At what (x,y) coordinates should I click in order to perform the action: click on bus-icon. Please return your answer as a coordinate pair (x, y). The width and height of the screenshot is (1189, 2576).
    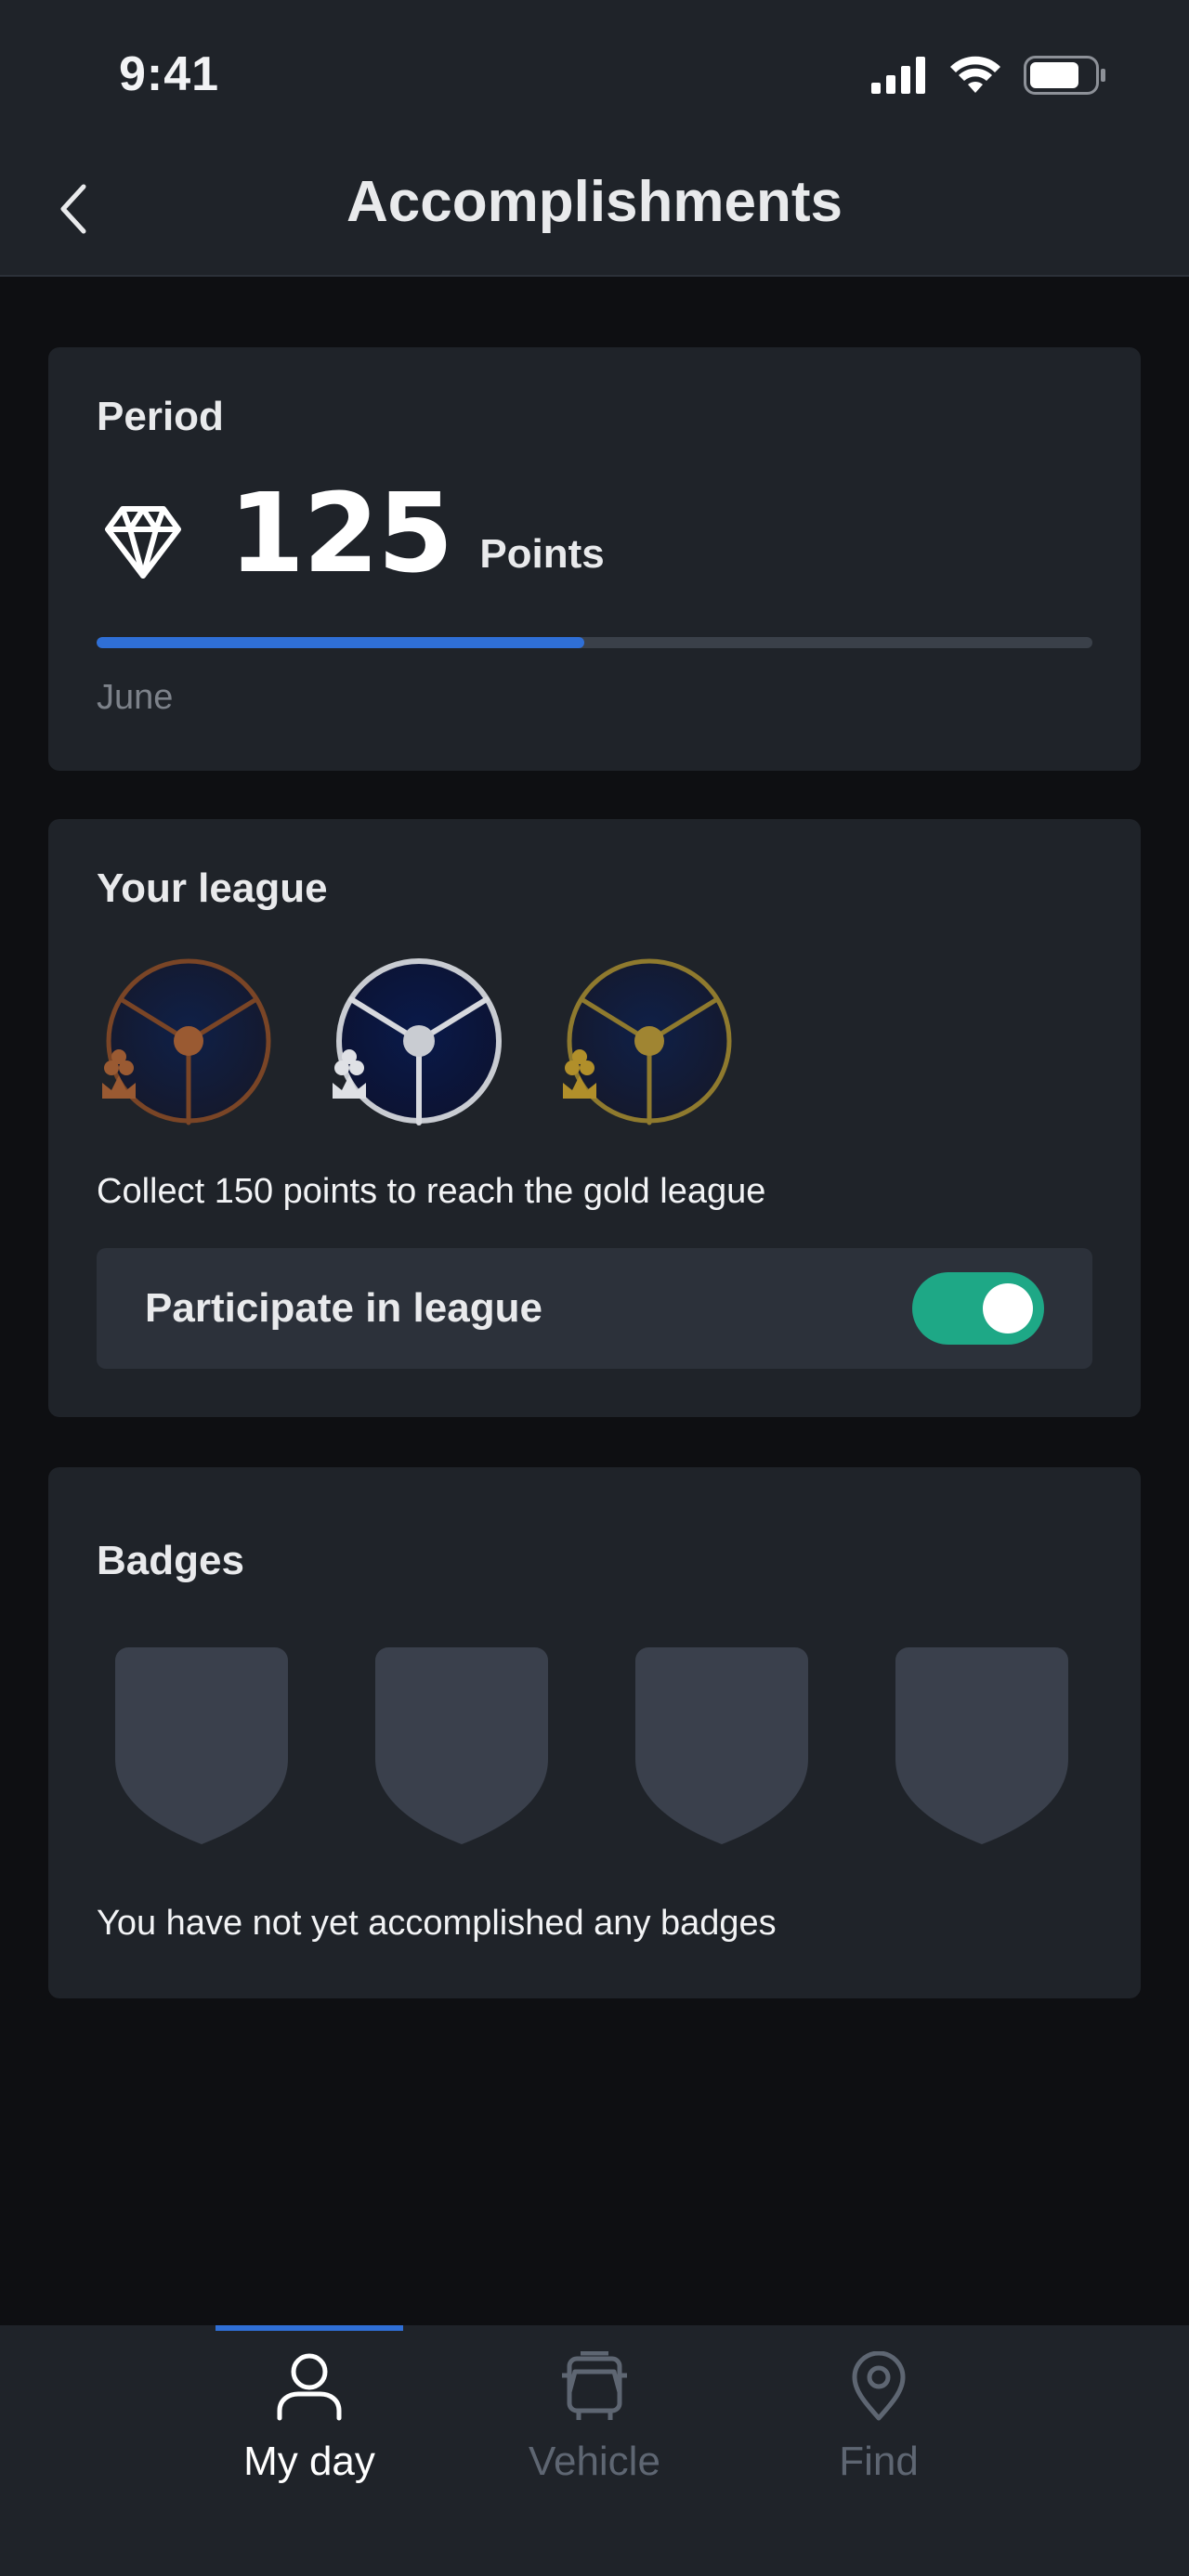
    Looking at the image, I should click on (594, 2386).